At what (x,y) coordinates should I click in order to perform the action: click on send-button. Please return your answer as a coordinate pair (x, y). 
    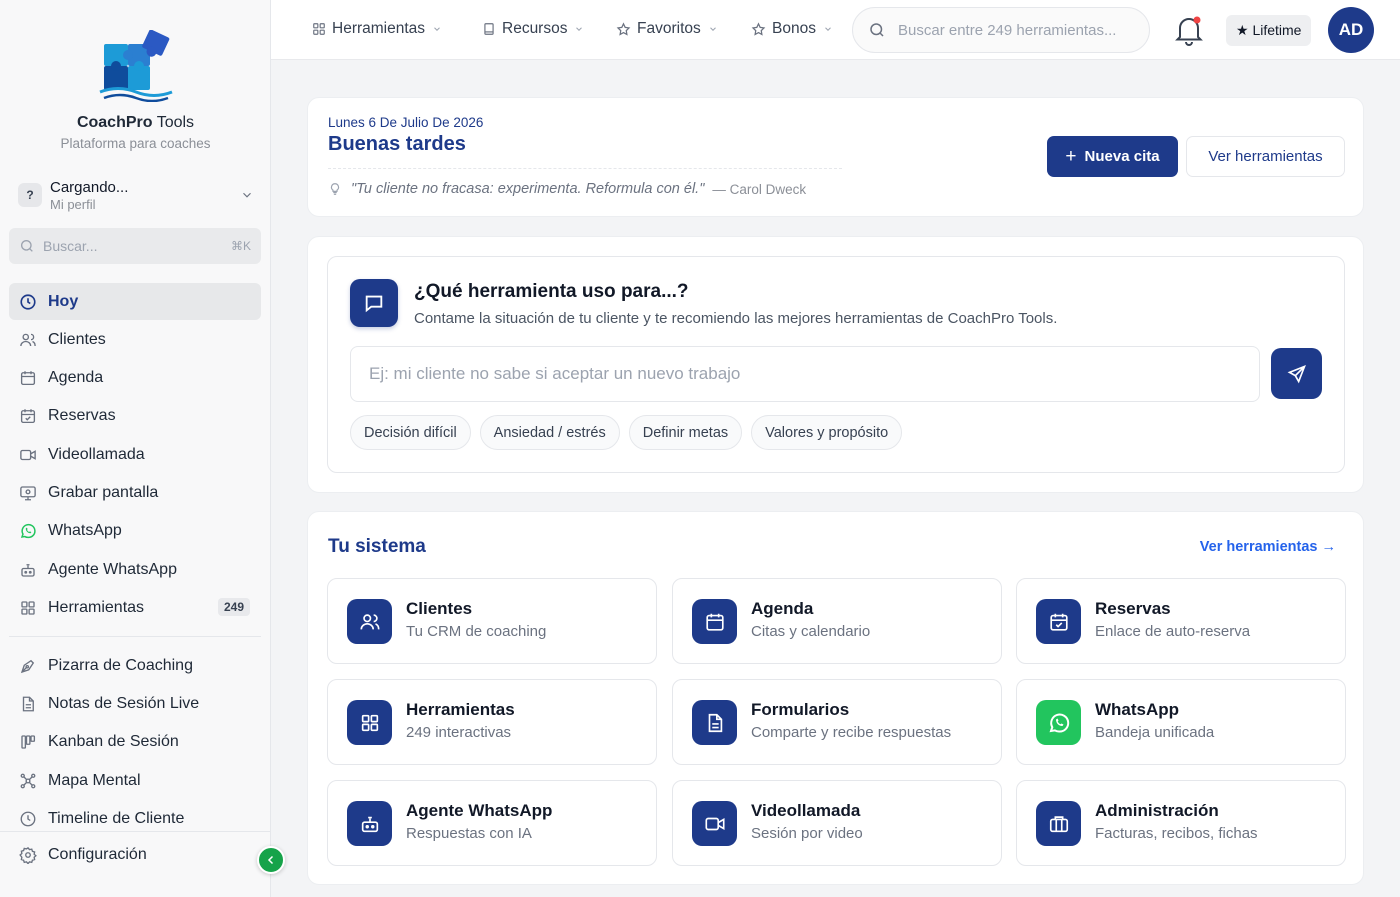
    Looking at the image, I should click on (1296, 373).